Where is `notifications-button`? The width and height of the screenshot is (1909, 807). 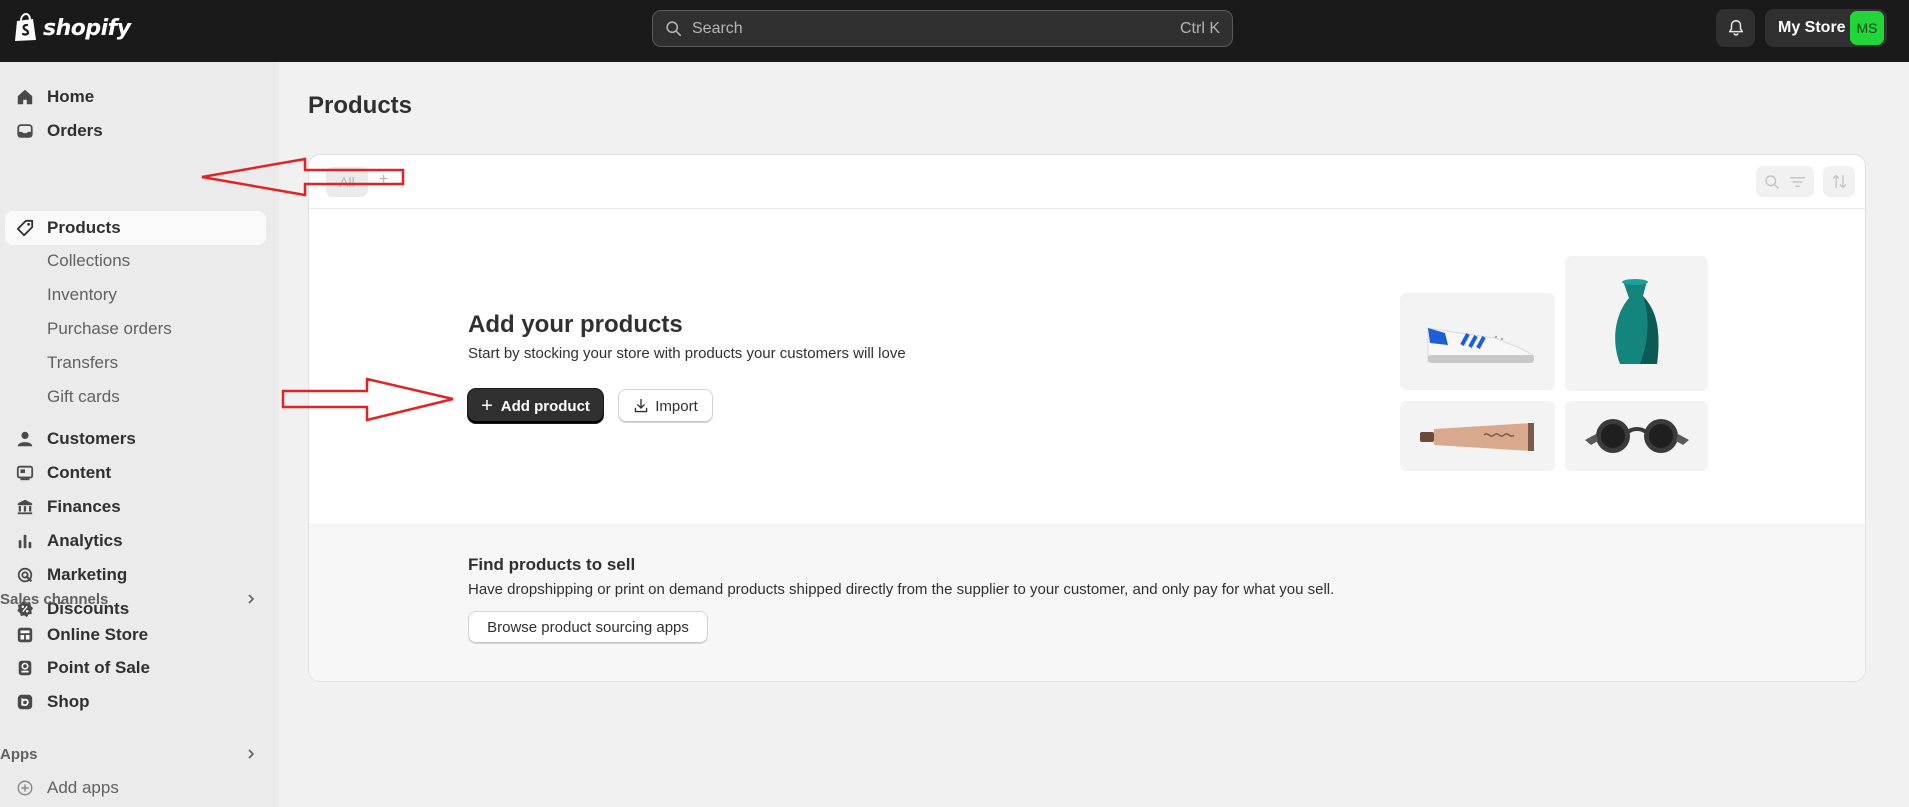 notifications-button is located at coordinates (1735, 28).